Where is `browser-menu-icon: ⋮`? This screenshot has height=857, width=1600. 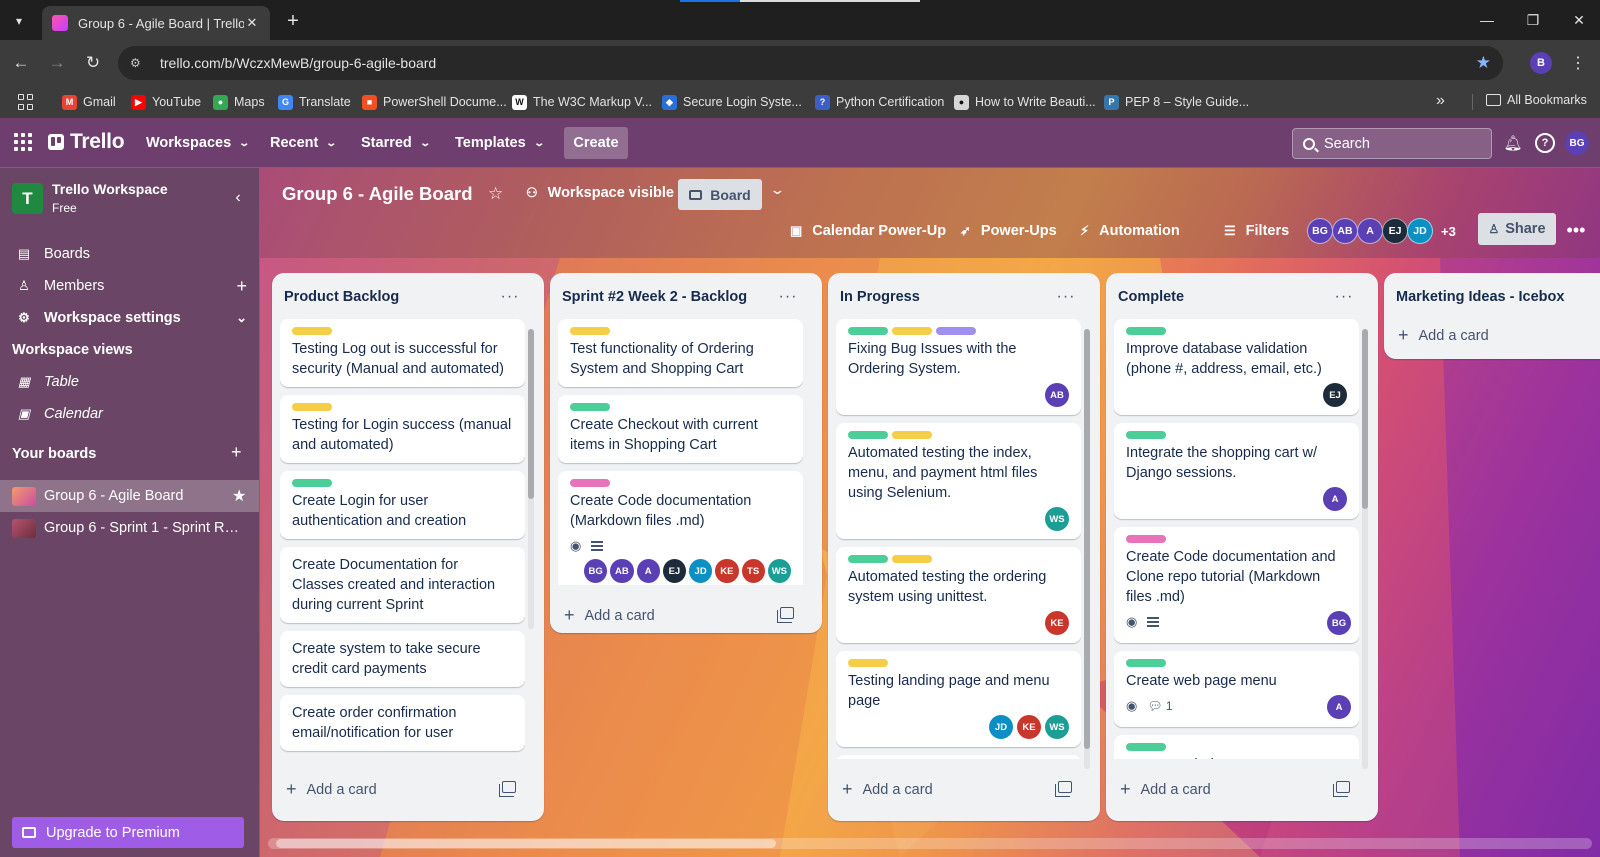 browser-menu-icon: ⋮ is located at coordinates (1578, 63).